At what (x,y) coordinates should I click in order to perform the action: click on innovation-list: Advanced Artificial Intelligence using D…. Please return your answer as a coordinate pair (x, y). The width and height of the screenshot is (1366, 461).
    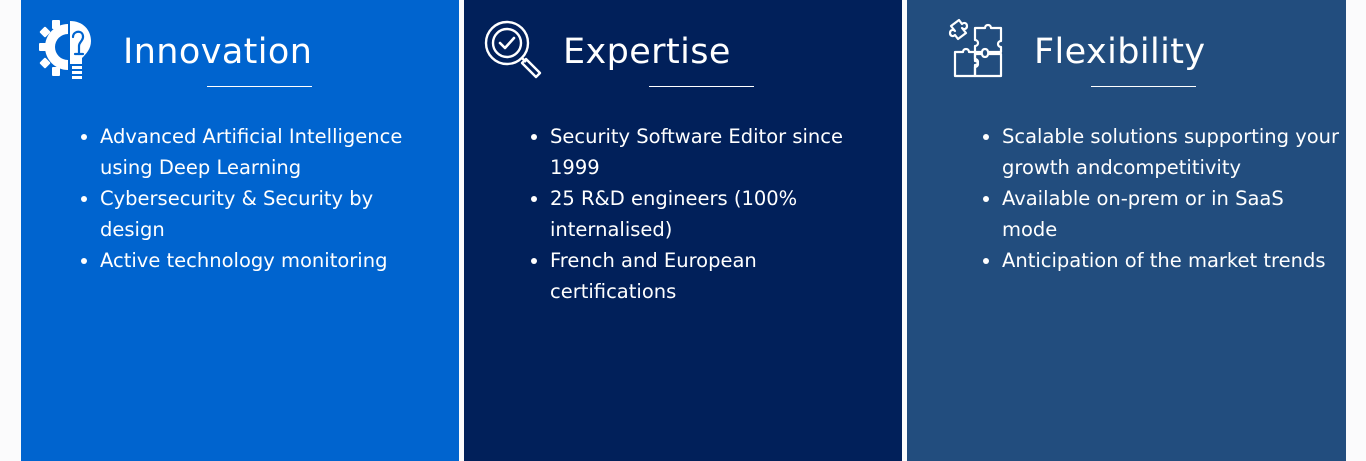
    Looking at the image, I should click on (259, 198).